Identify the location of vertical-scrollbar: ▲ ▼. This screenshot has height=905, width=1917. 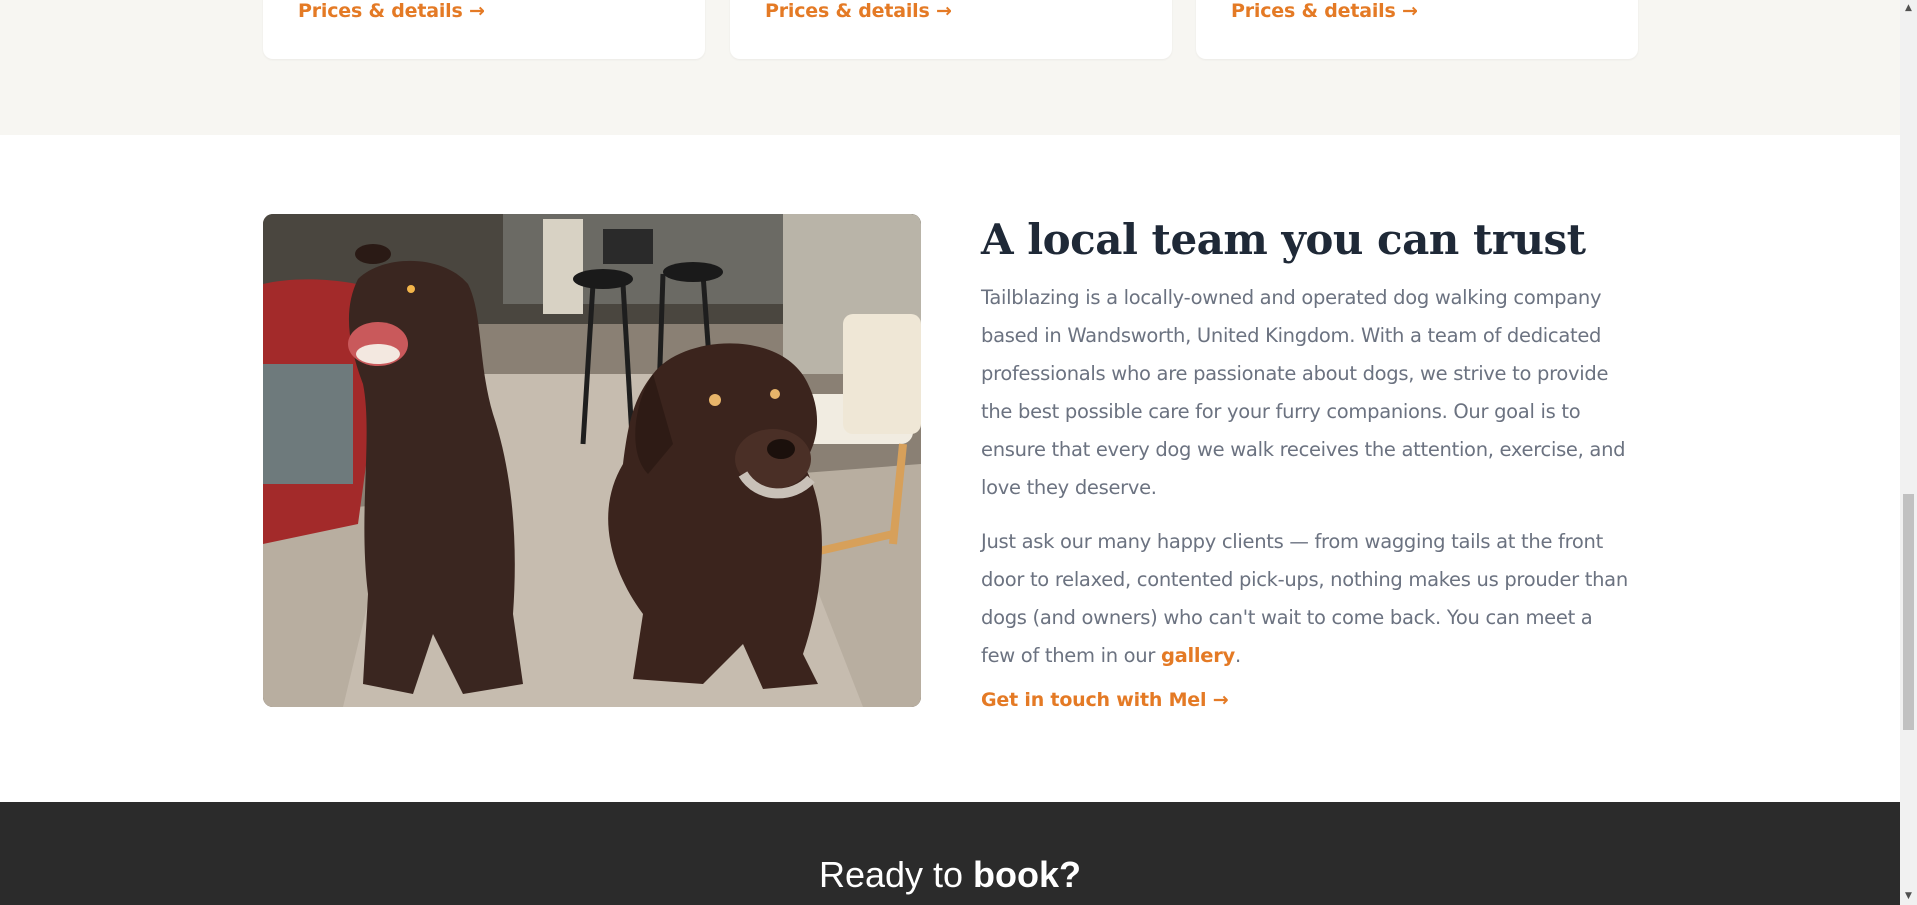
(1908, 452).